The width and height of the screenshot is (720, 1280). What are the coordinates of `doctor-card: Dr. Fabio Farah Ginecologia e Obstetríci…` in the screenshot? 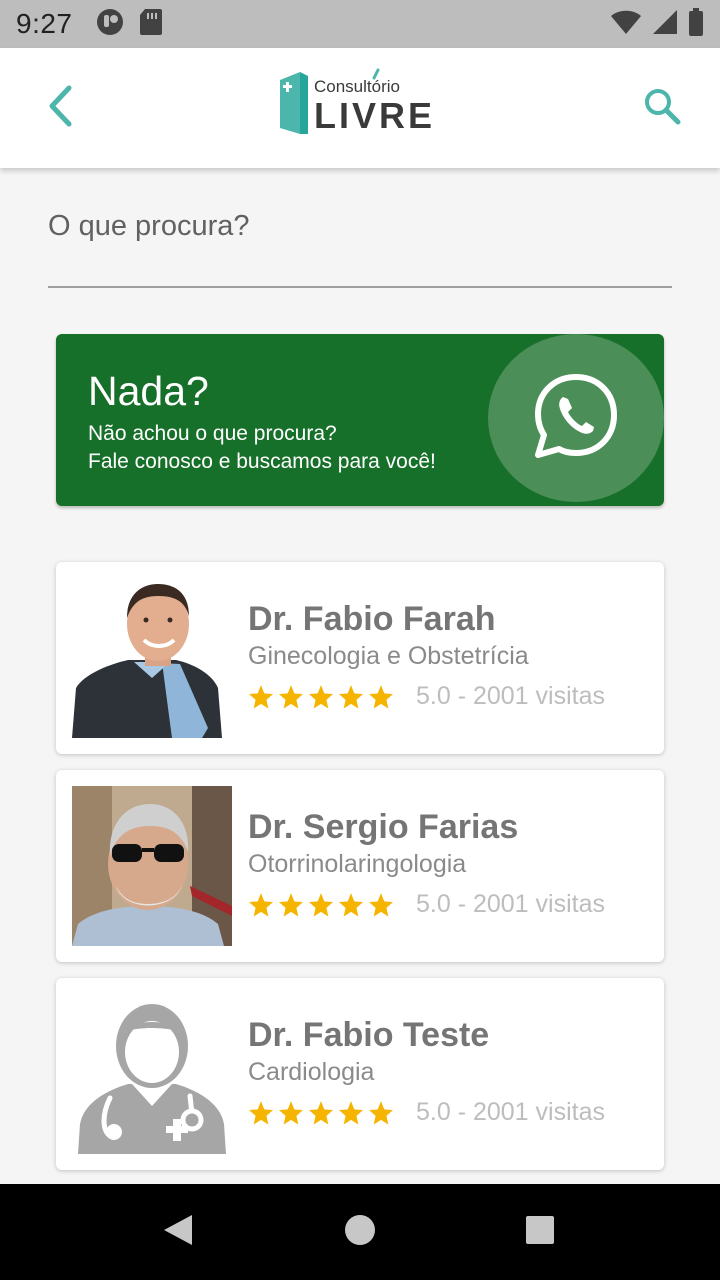 It's located at (360, 658).